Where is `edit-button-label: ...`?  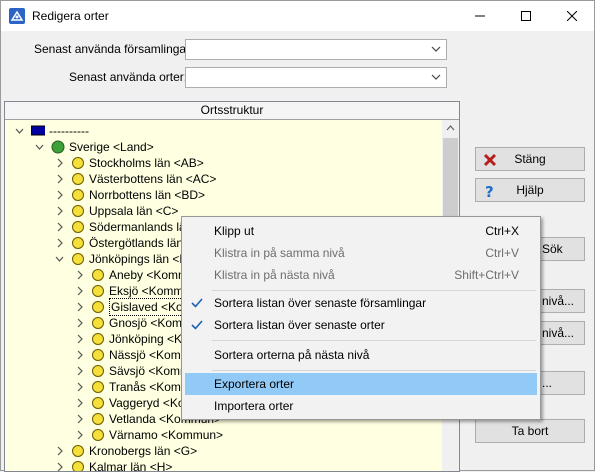 edit-button-label: ... is located at coordinates (547, 383).